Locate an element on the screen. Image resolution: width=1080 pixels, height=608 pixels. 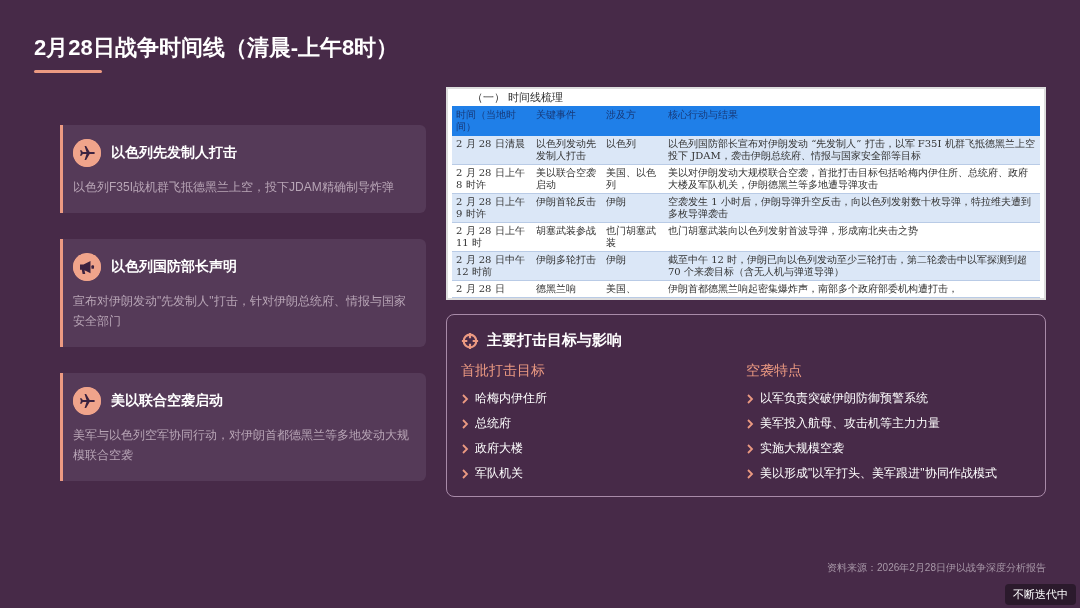
table-cell: 伊朗首都德黑兰响起密集爆炸声，南部多个政府部委机构遭打击， is located at coordinates (852, 289).